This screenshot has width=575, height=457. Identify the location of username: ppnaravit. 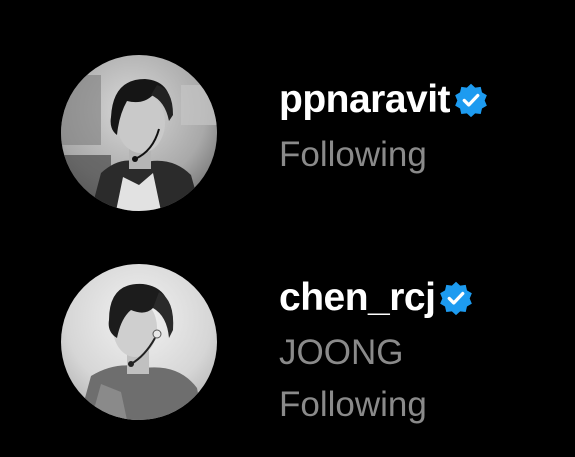
(365, 100).